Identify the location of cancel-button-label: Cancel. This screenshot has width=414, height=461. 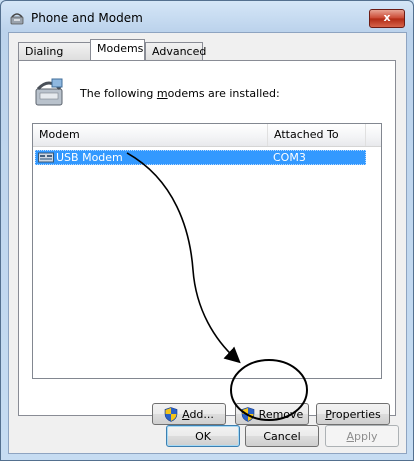
(282, 436).